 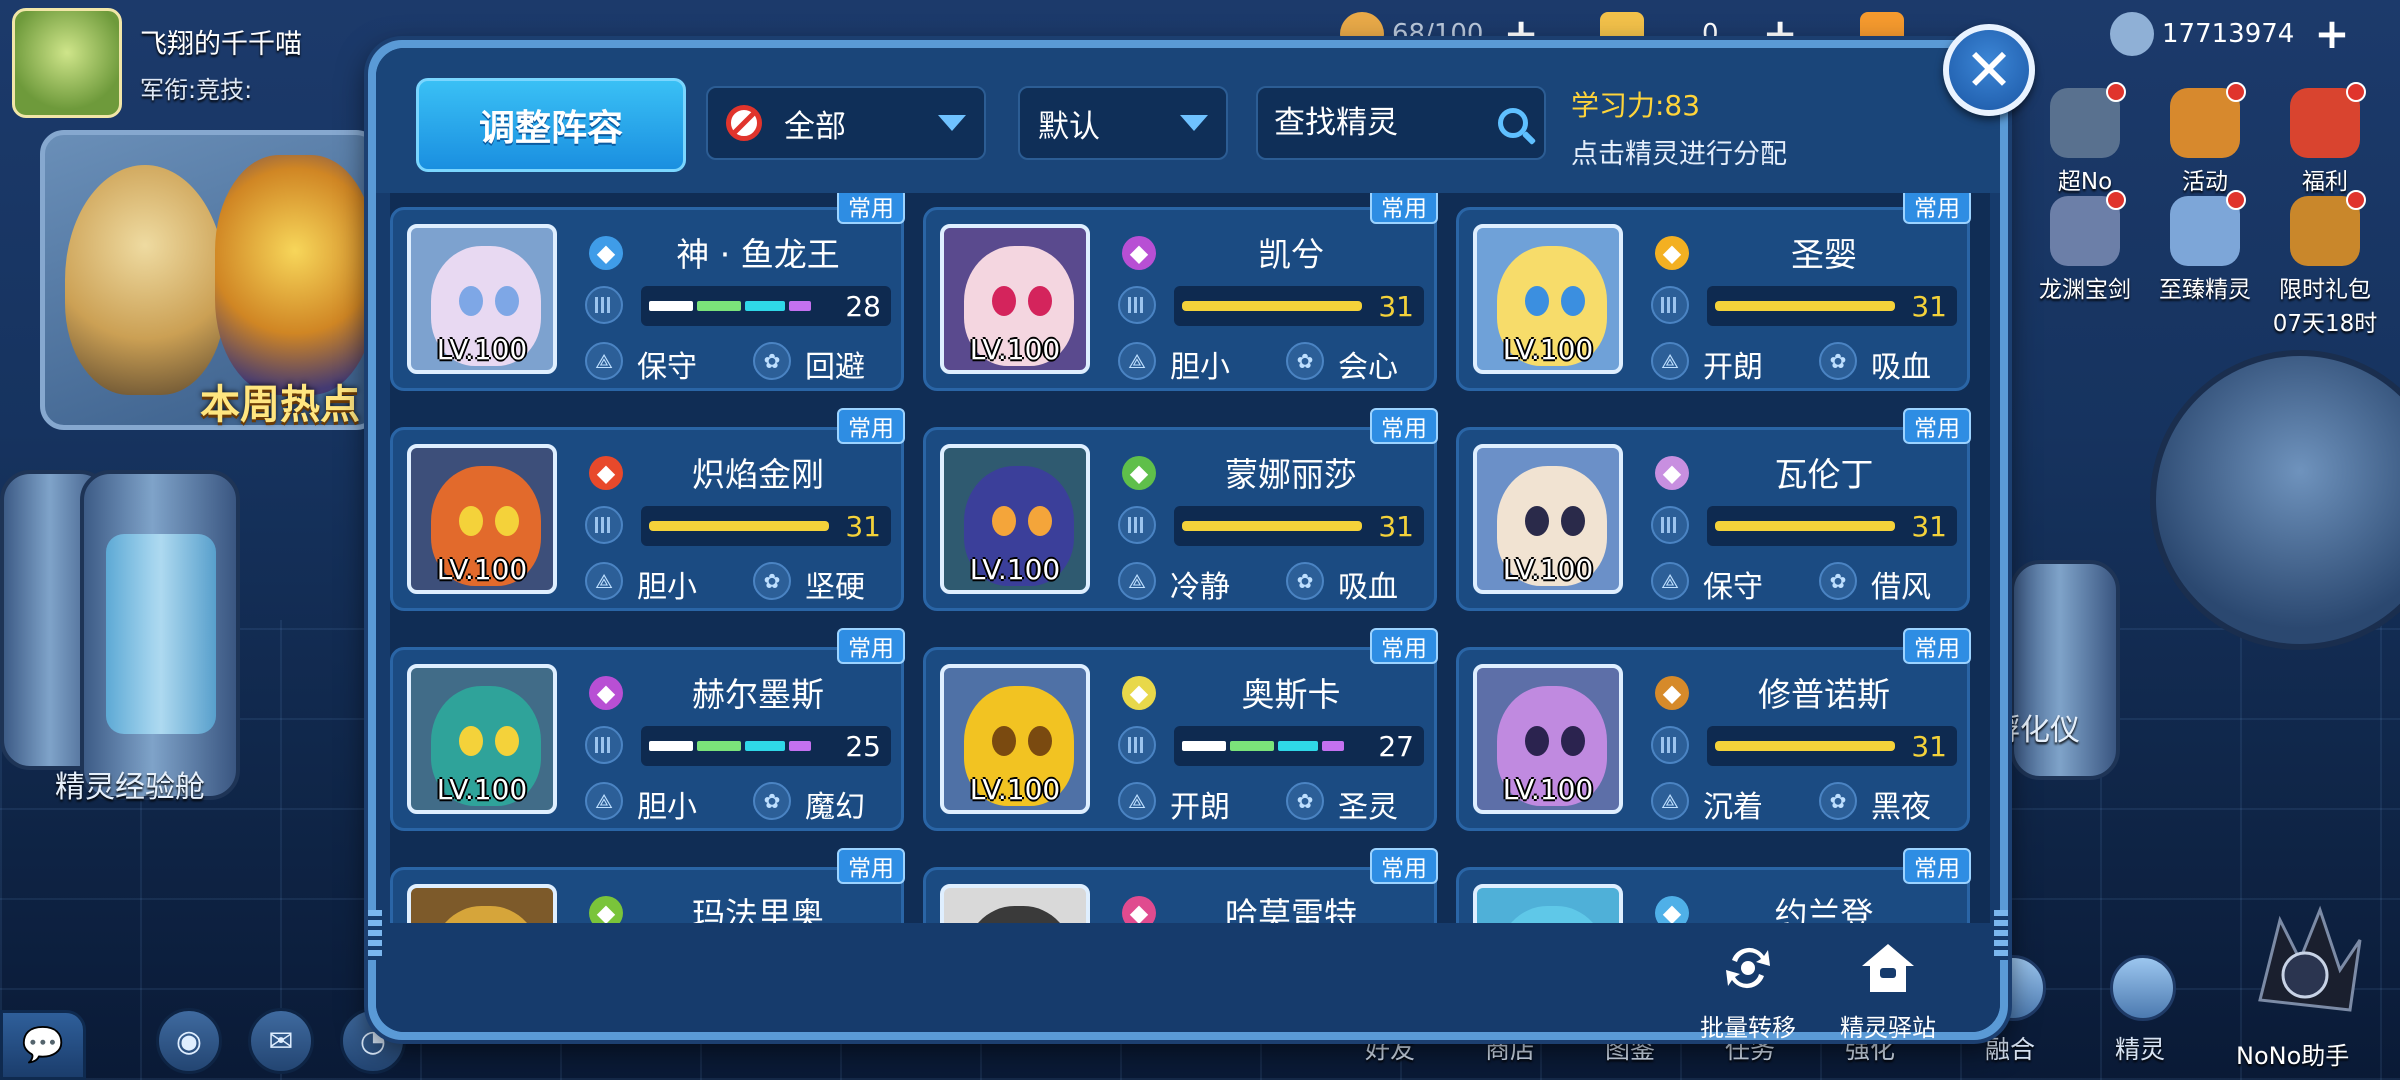 What do you see at coordinates (375, 935) in the screenshot?
I see `left-scroll-tab` at bounding box center [375, 935].